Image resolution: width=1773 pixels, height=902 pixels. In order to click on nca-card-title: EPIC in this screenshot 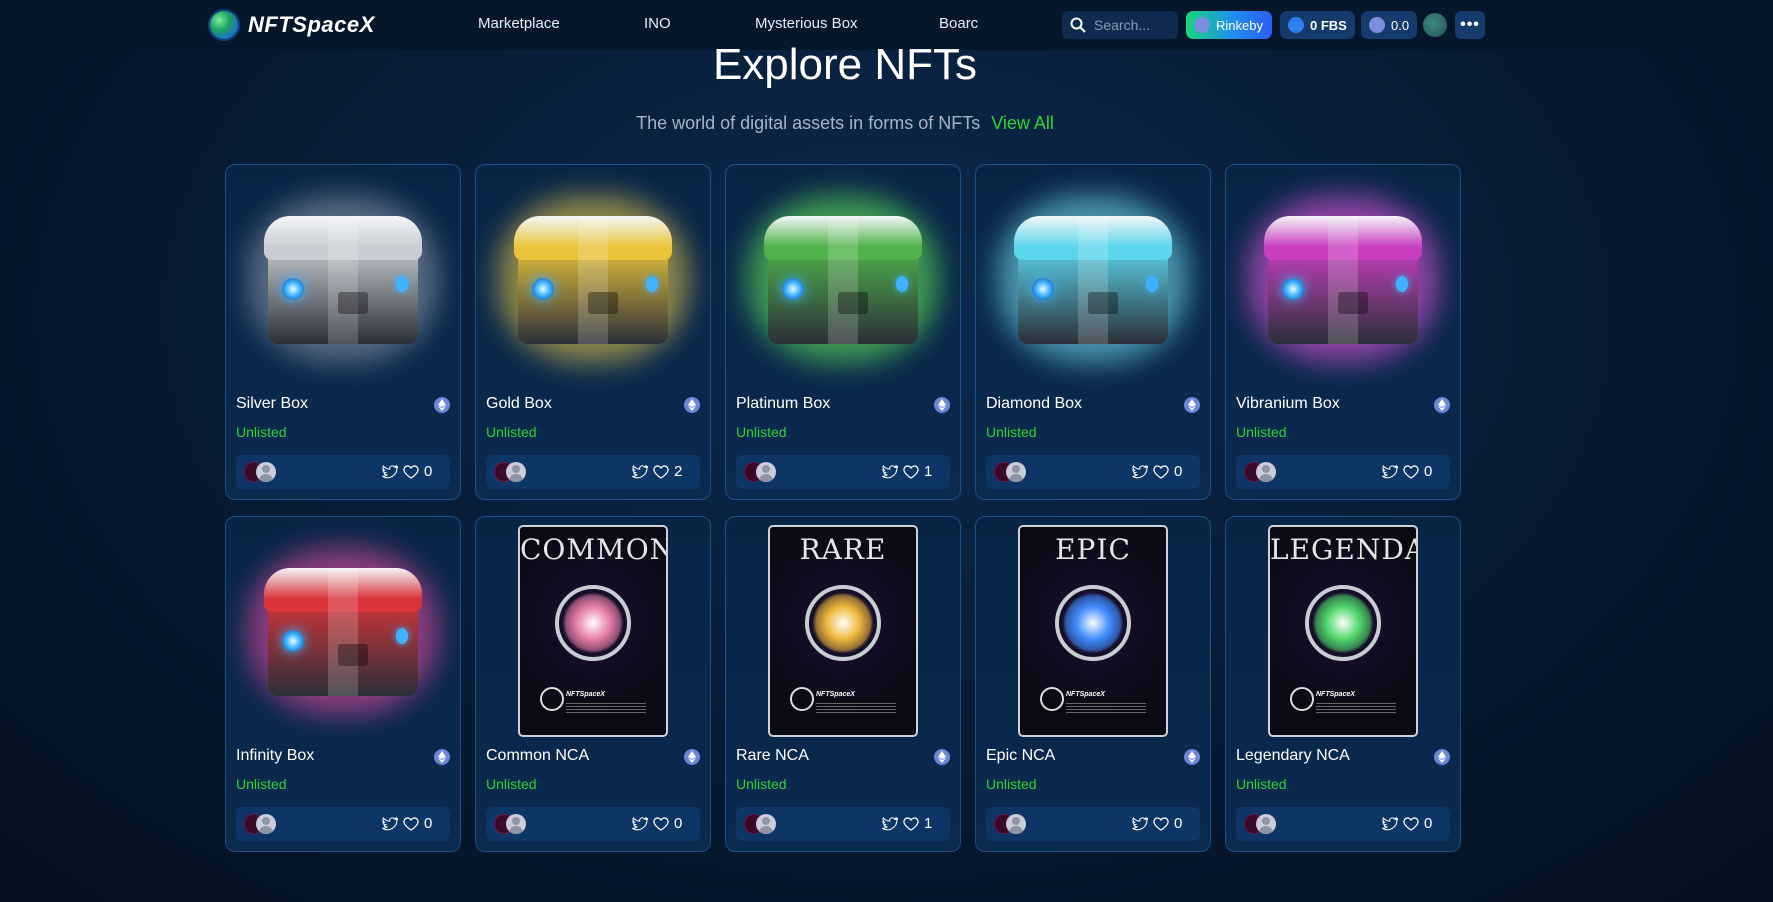, I will do `click(1093, 549)`.